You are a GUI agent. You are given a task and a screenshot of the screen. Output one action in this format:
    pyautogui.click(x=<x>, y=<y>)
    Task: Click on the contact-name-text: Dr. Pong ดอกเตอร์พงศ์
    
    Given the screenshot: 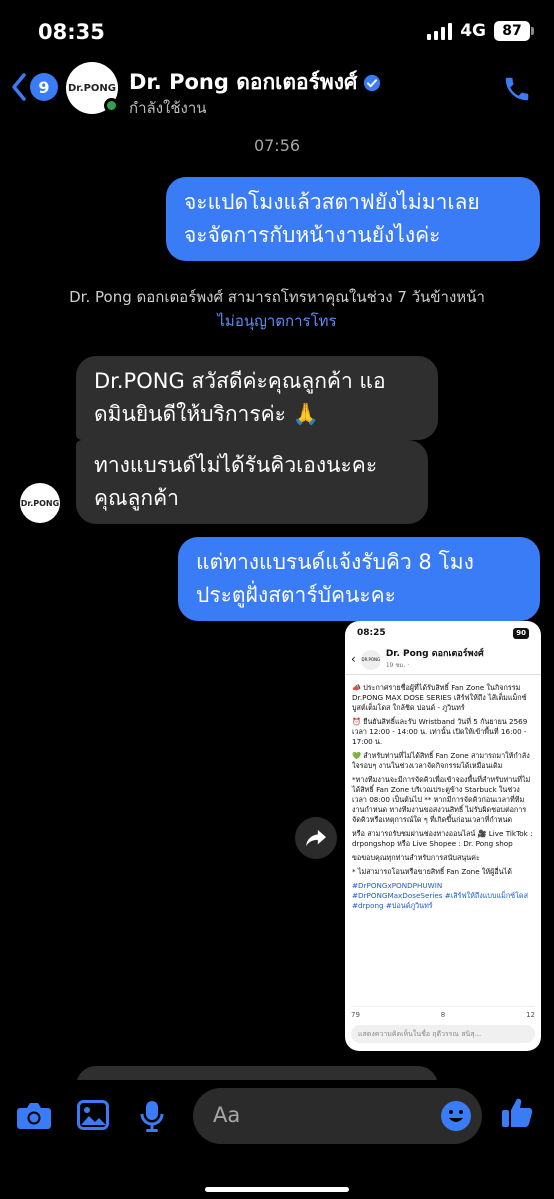 What is the action you would take?
    pyautogui.click(x=243, y=82)
    